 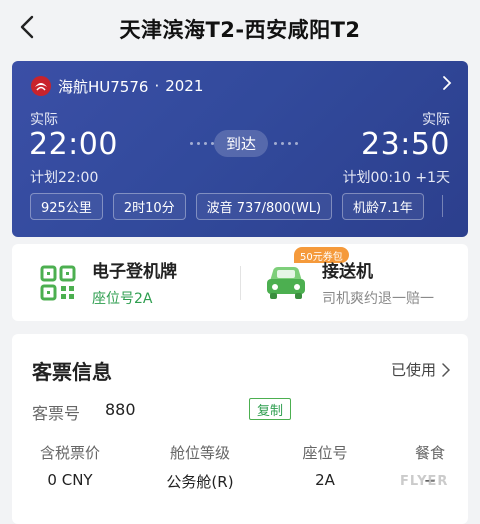 I want to click on tags-divider, so click(x=442, y=206).